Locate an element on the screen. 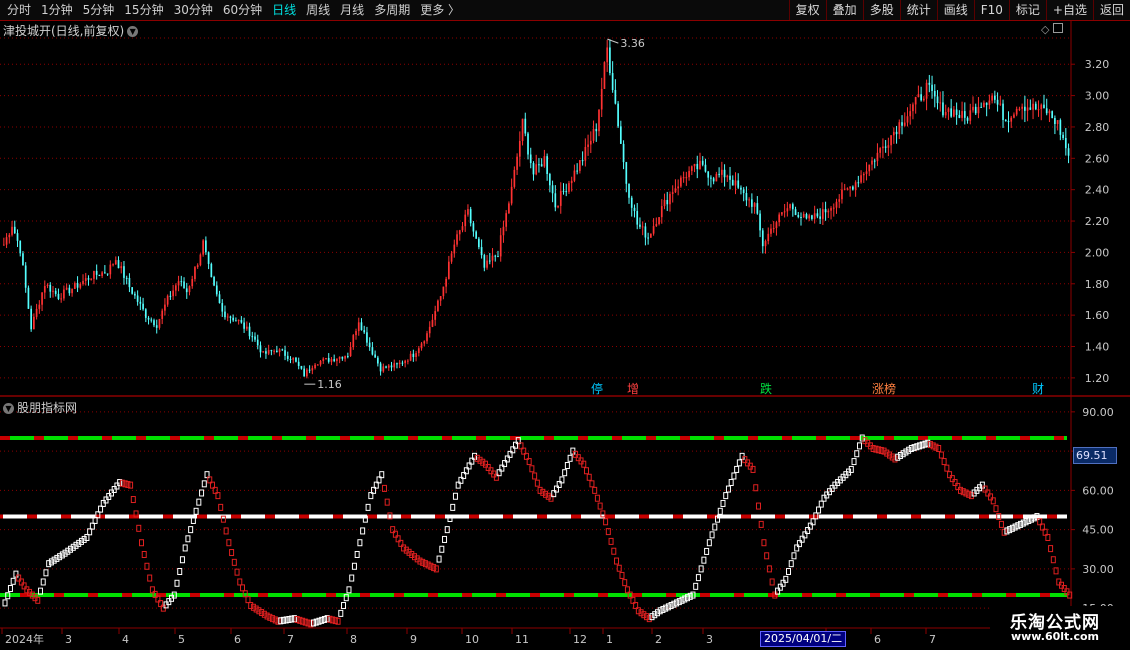 This screenshot has width=1130, height=650. stock-title: 津投城开(日线,前复权) is located at coordinates (64, 31).